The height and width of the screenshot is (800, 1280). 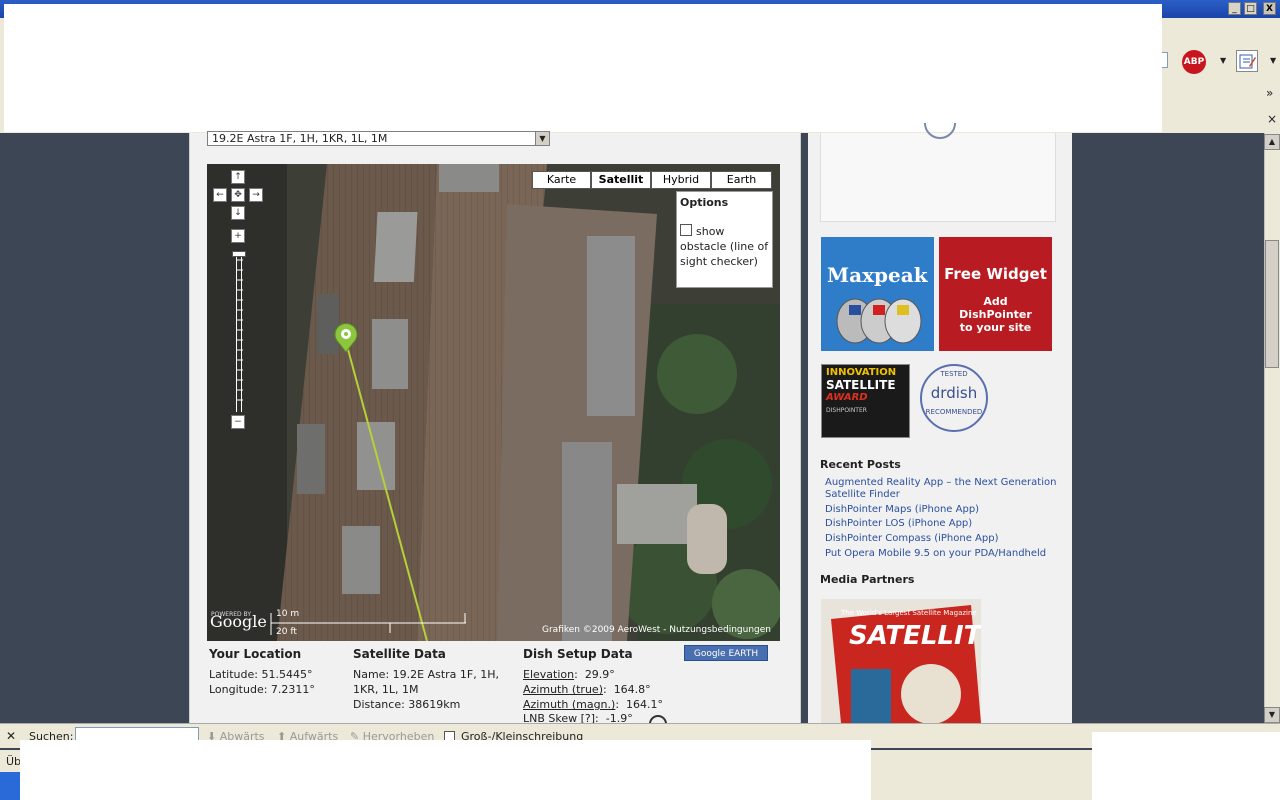 I want to click on latitude-value: Latitude: 51.5445°, so click(x=261, y=674).